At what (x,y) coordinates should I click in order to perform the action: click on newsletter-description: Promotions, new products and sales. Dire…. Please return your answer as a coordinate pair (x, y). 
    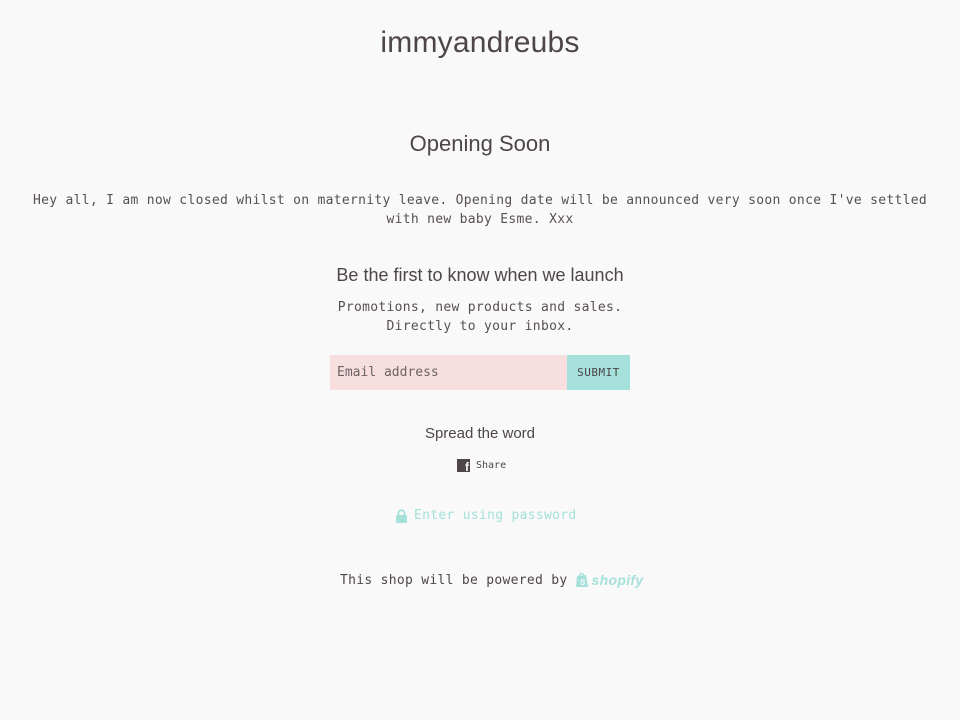
    Looking at the image, I should click on (480, 317).